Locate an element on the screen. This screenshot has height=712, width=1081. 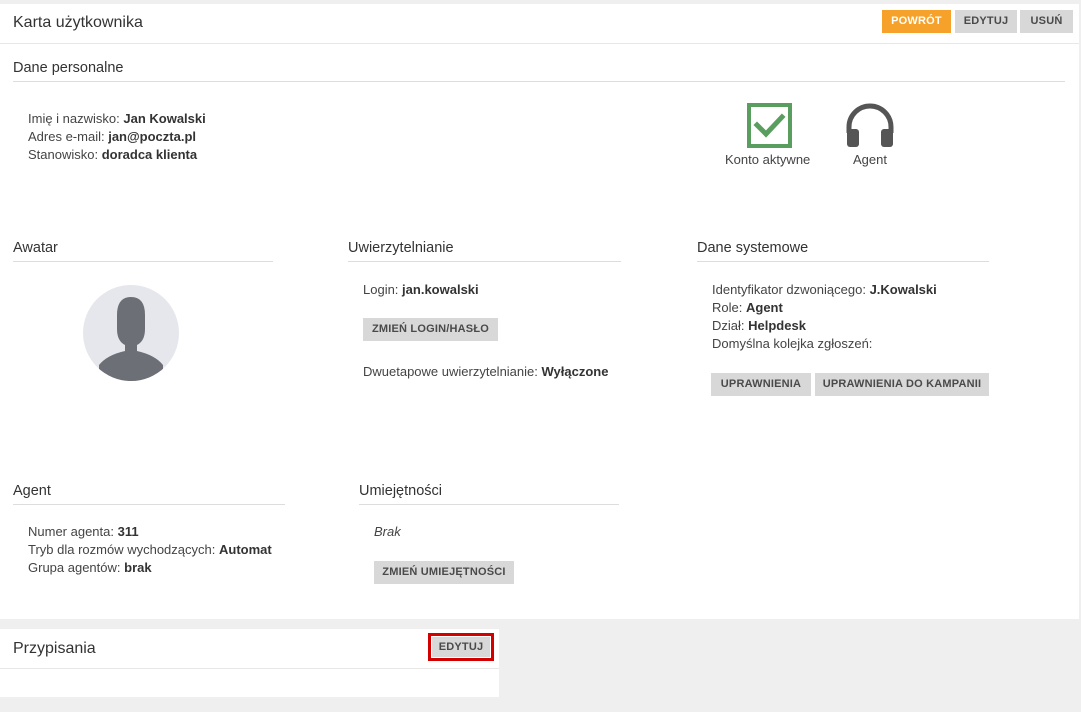
login-value: jan.kowalski is located at coordinates (440, 289).